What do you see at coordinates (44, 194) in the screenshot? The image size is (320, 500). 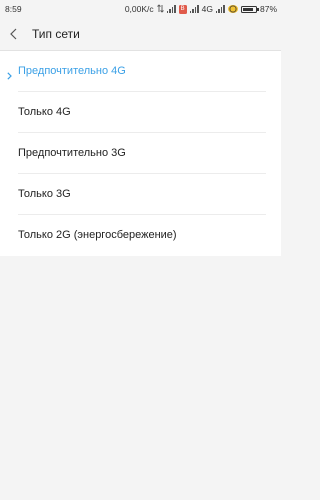 I see `network-option-label: Только 3G` at bounding box center [44, 194].